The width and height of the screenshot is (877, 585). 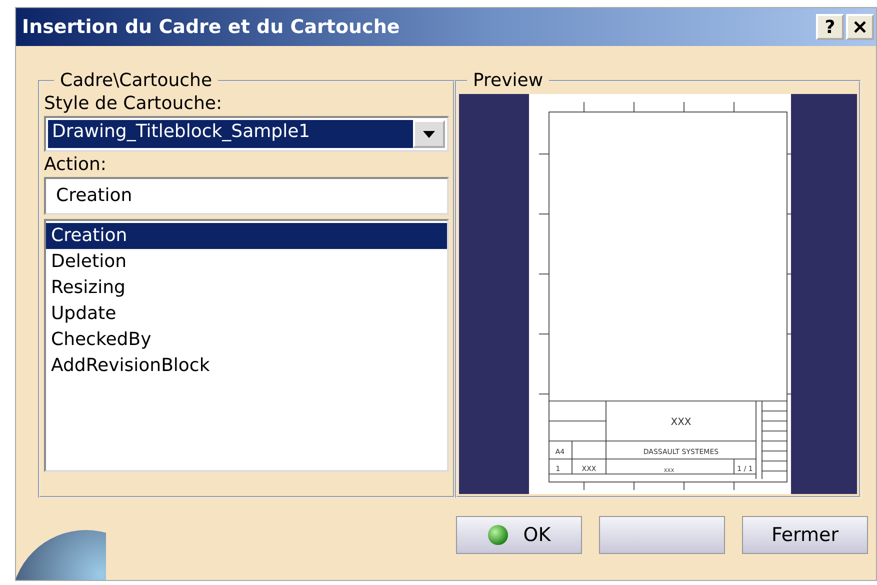 What do you see at coordinates (246, 262) in the screenshot?
I see `list-item: Deletion` at bounding box center [246, 262].